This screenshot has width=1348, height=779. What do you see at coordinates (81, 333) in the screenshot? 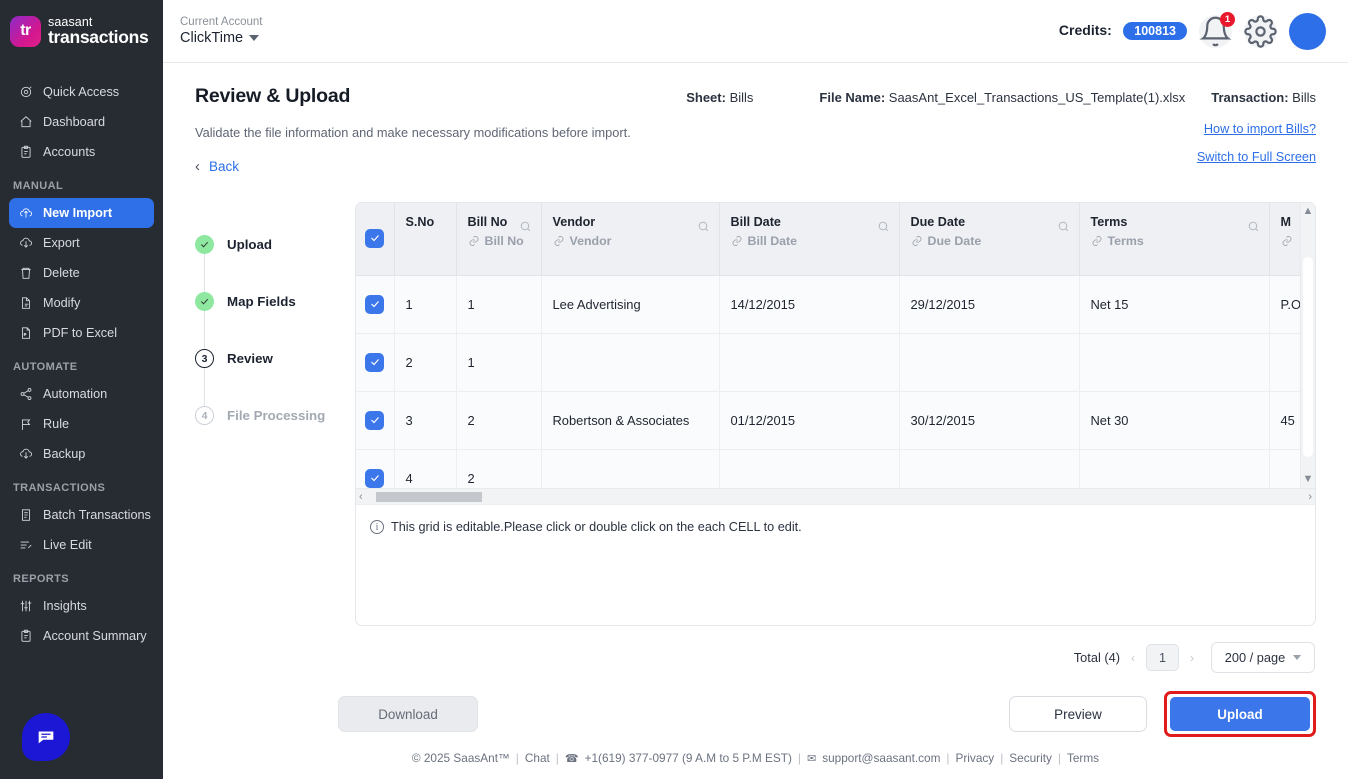
I see `sidebar-item-pdf-to-excel: PDF to Excel` at bounding box center [81, 333].